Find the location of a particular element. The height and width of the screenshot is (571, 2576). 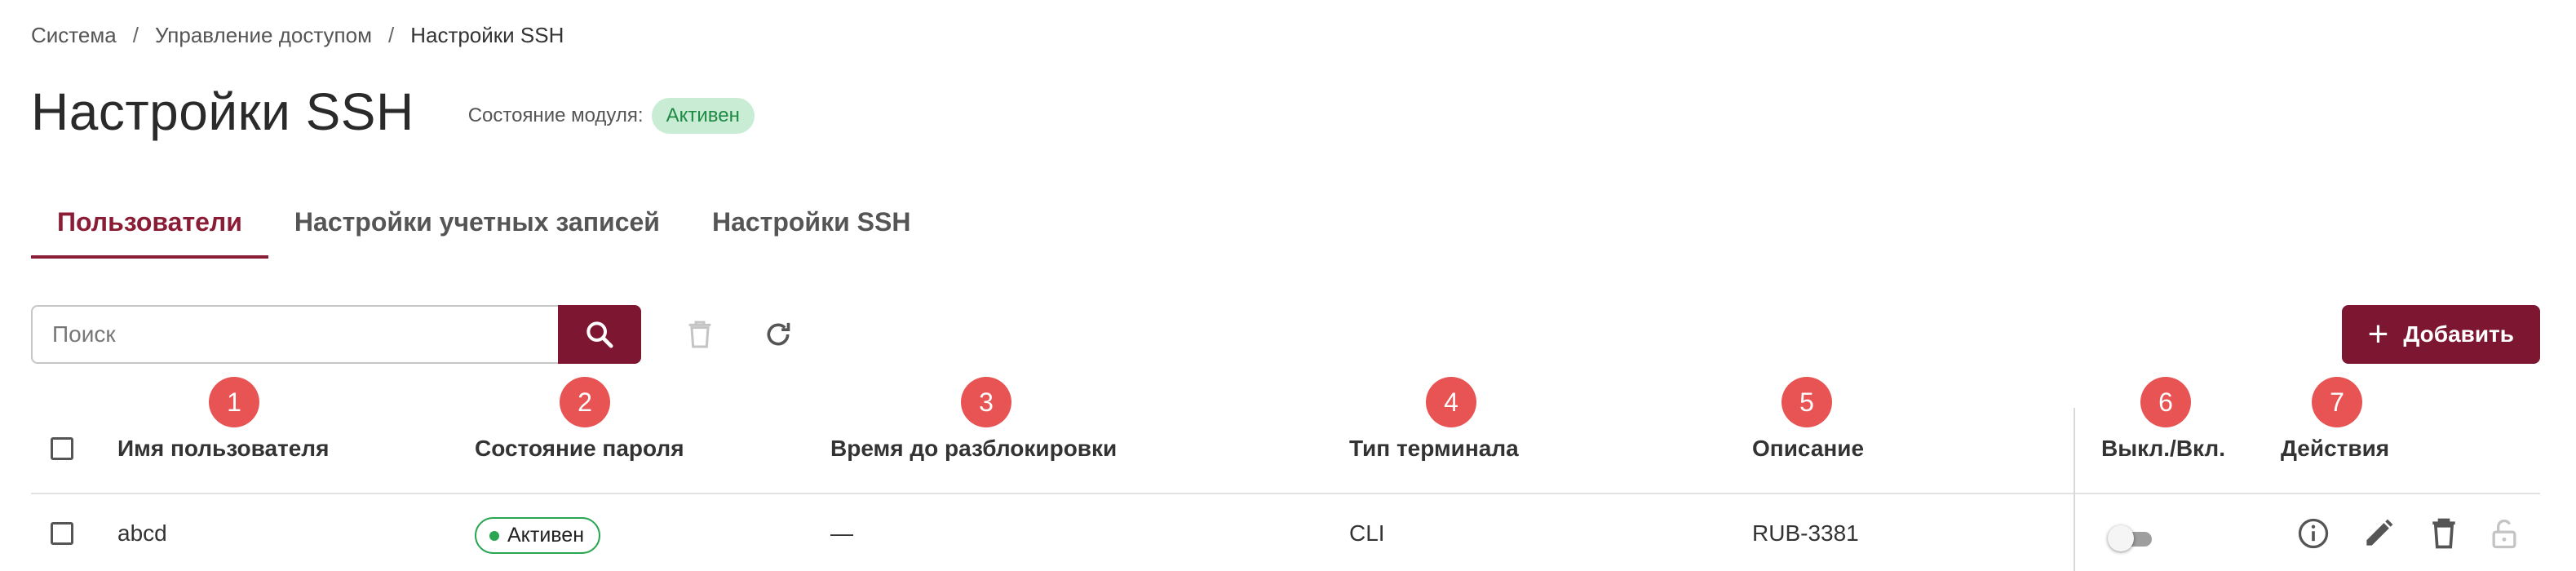

refresh-icon is located at coordinates (778, 334).